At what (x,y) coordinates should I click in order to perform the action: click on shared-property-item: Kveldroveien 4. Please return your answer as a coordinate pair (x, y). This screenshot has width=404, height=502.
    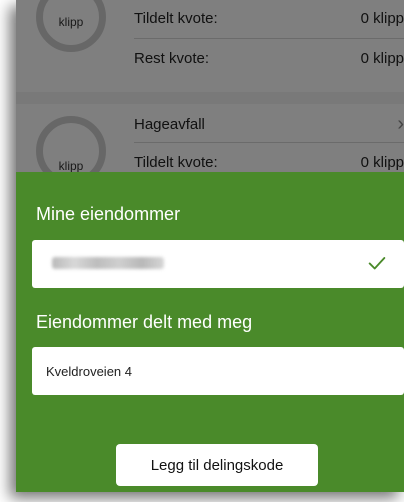
    Looking at the image, I should click on (218, 371).